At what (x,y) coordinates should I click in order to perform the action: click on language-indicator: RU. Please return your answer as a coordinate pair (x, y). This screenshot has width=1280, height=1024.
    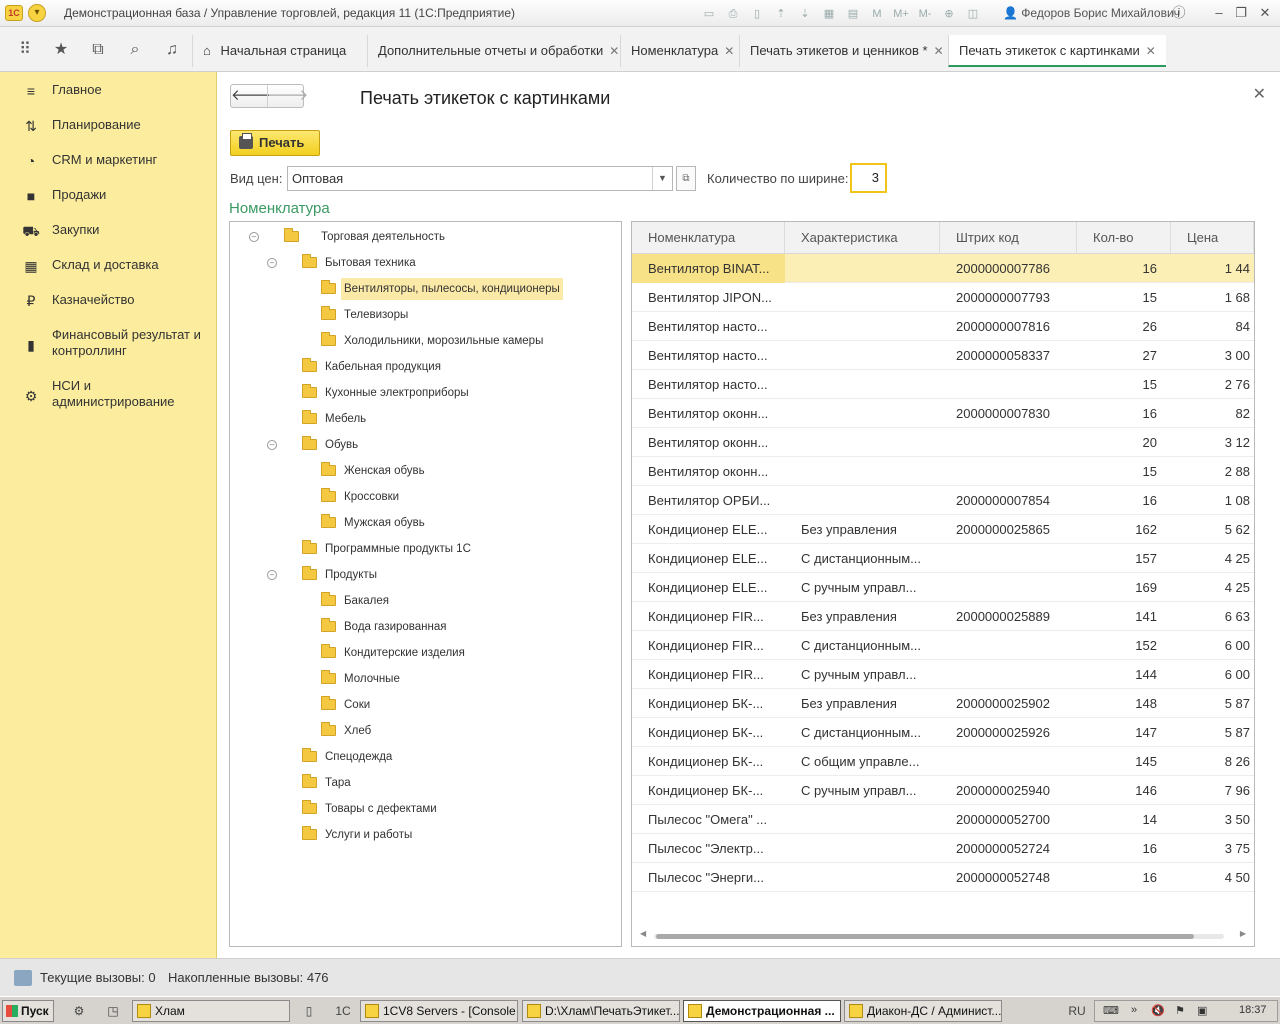
    Looking at the image, I should click on (1077, 1011).